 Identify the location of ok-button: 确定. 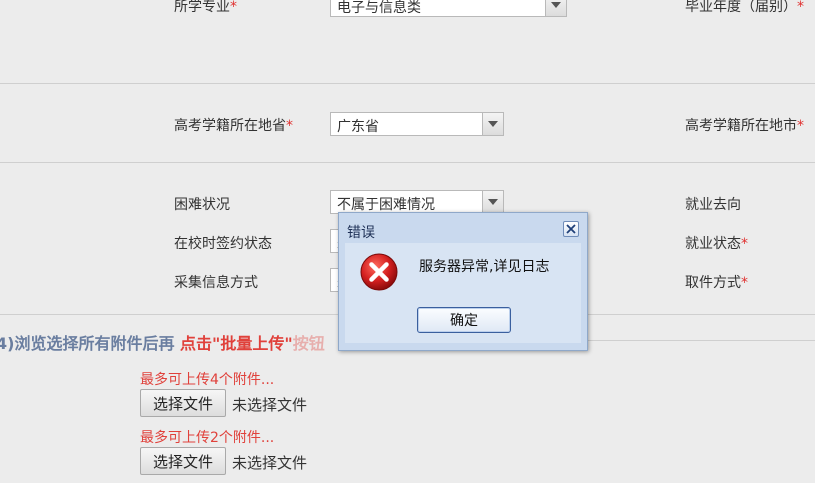
(464, 320).